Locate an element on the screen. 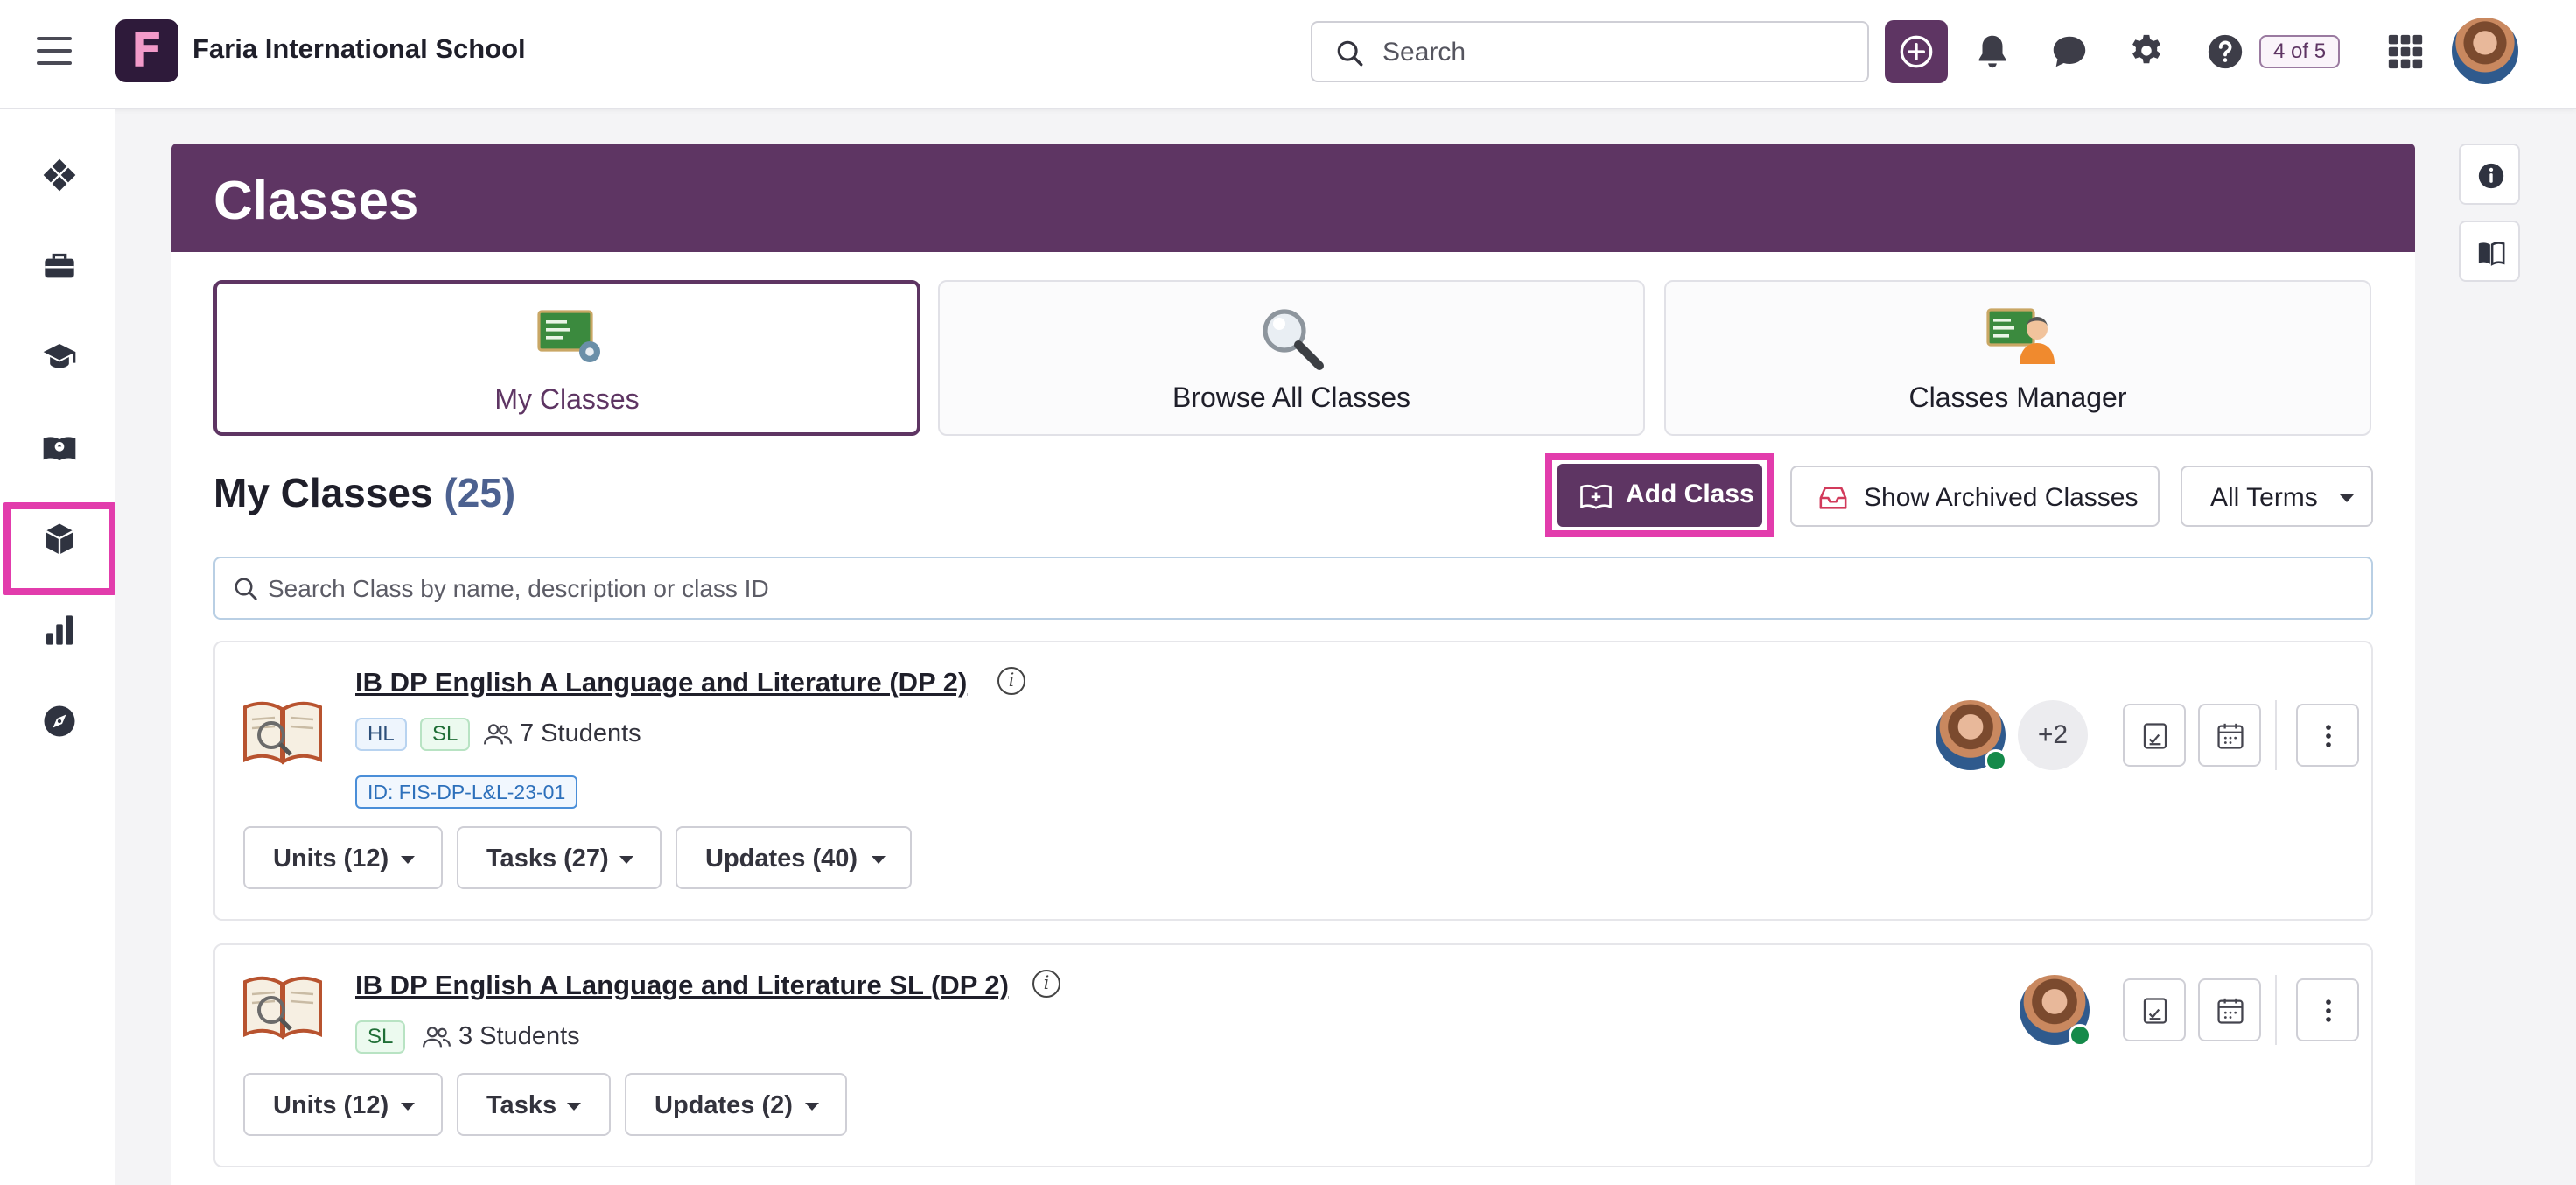  global-search-input is located at coordinates (1610, 52).